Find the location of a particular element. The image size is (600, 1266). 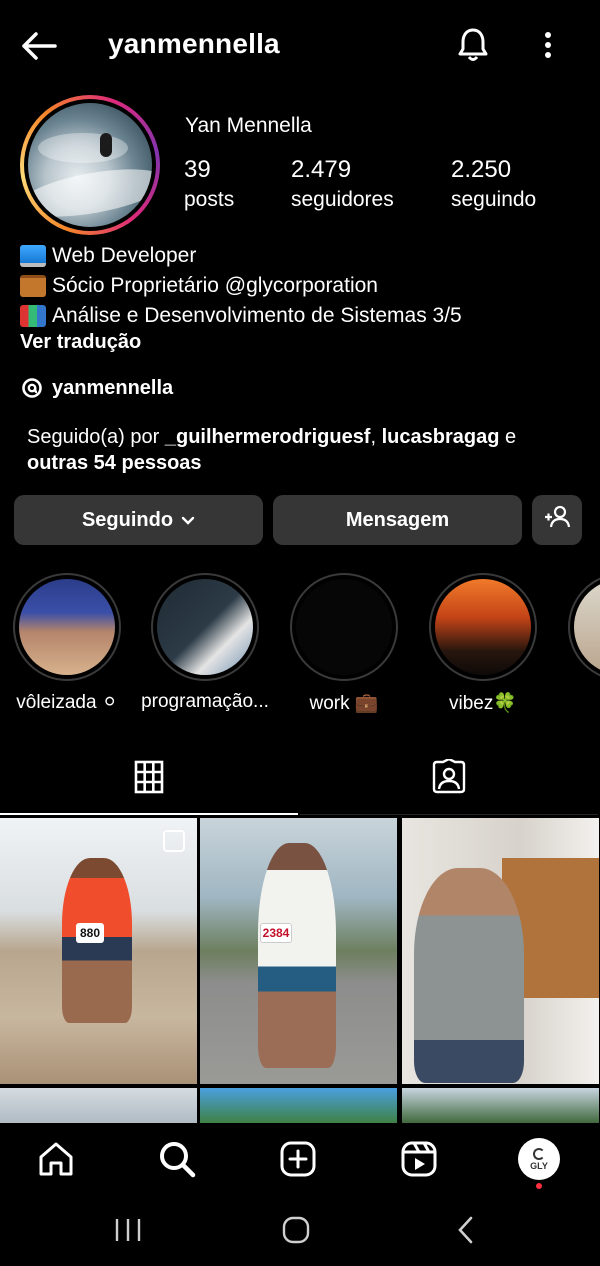

post-thumbnail: 880 is located at coordinates (98, 951).